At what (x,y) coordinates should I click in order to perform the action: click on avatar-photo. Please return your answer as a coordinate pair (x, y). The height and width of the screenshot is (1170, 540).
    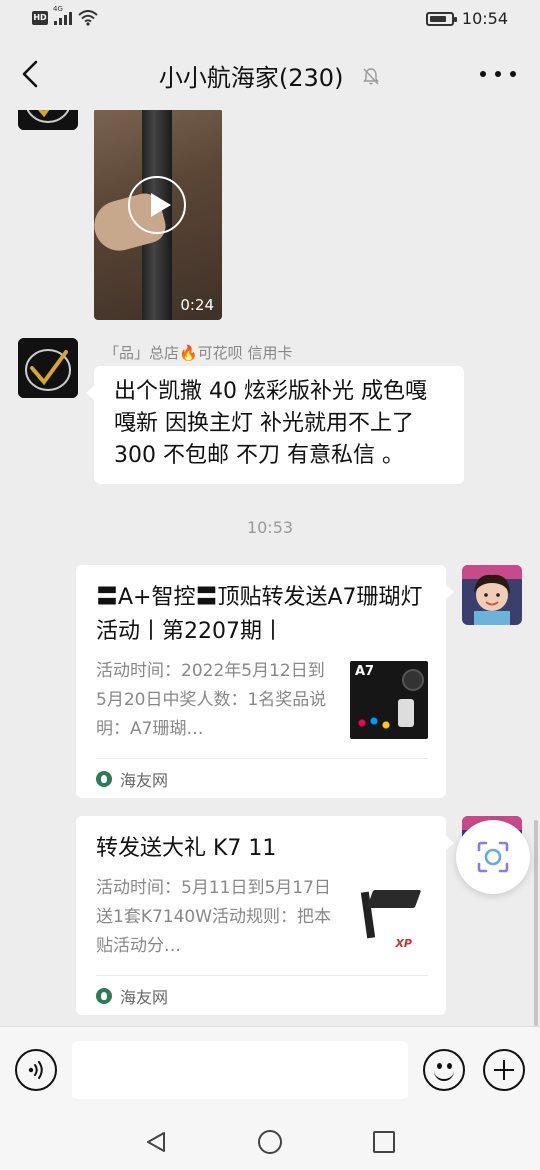
    Looking at the image, I should click on (492, 595).